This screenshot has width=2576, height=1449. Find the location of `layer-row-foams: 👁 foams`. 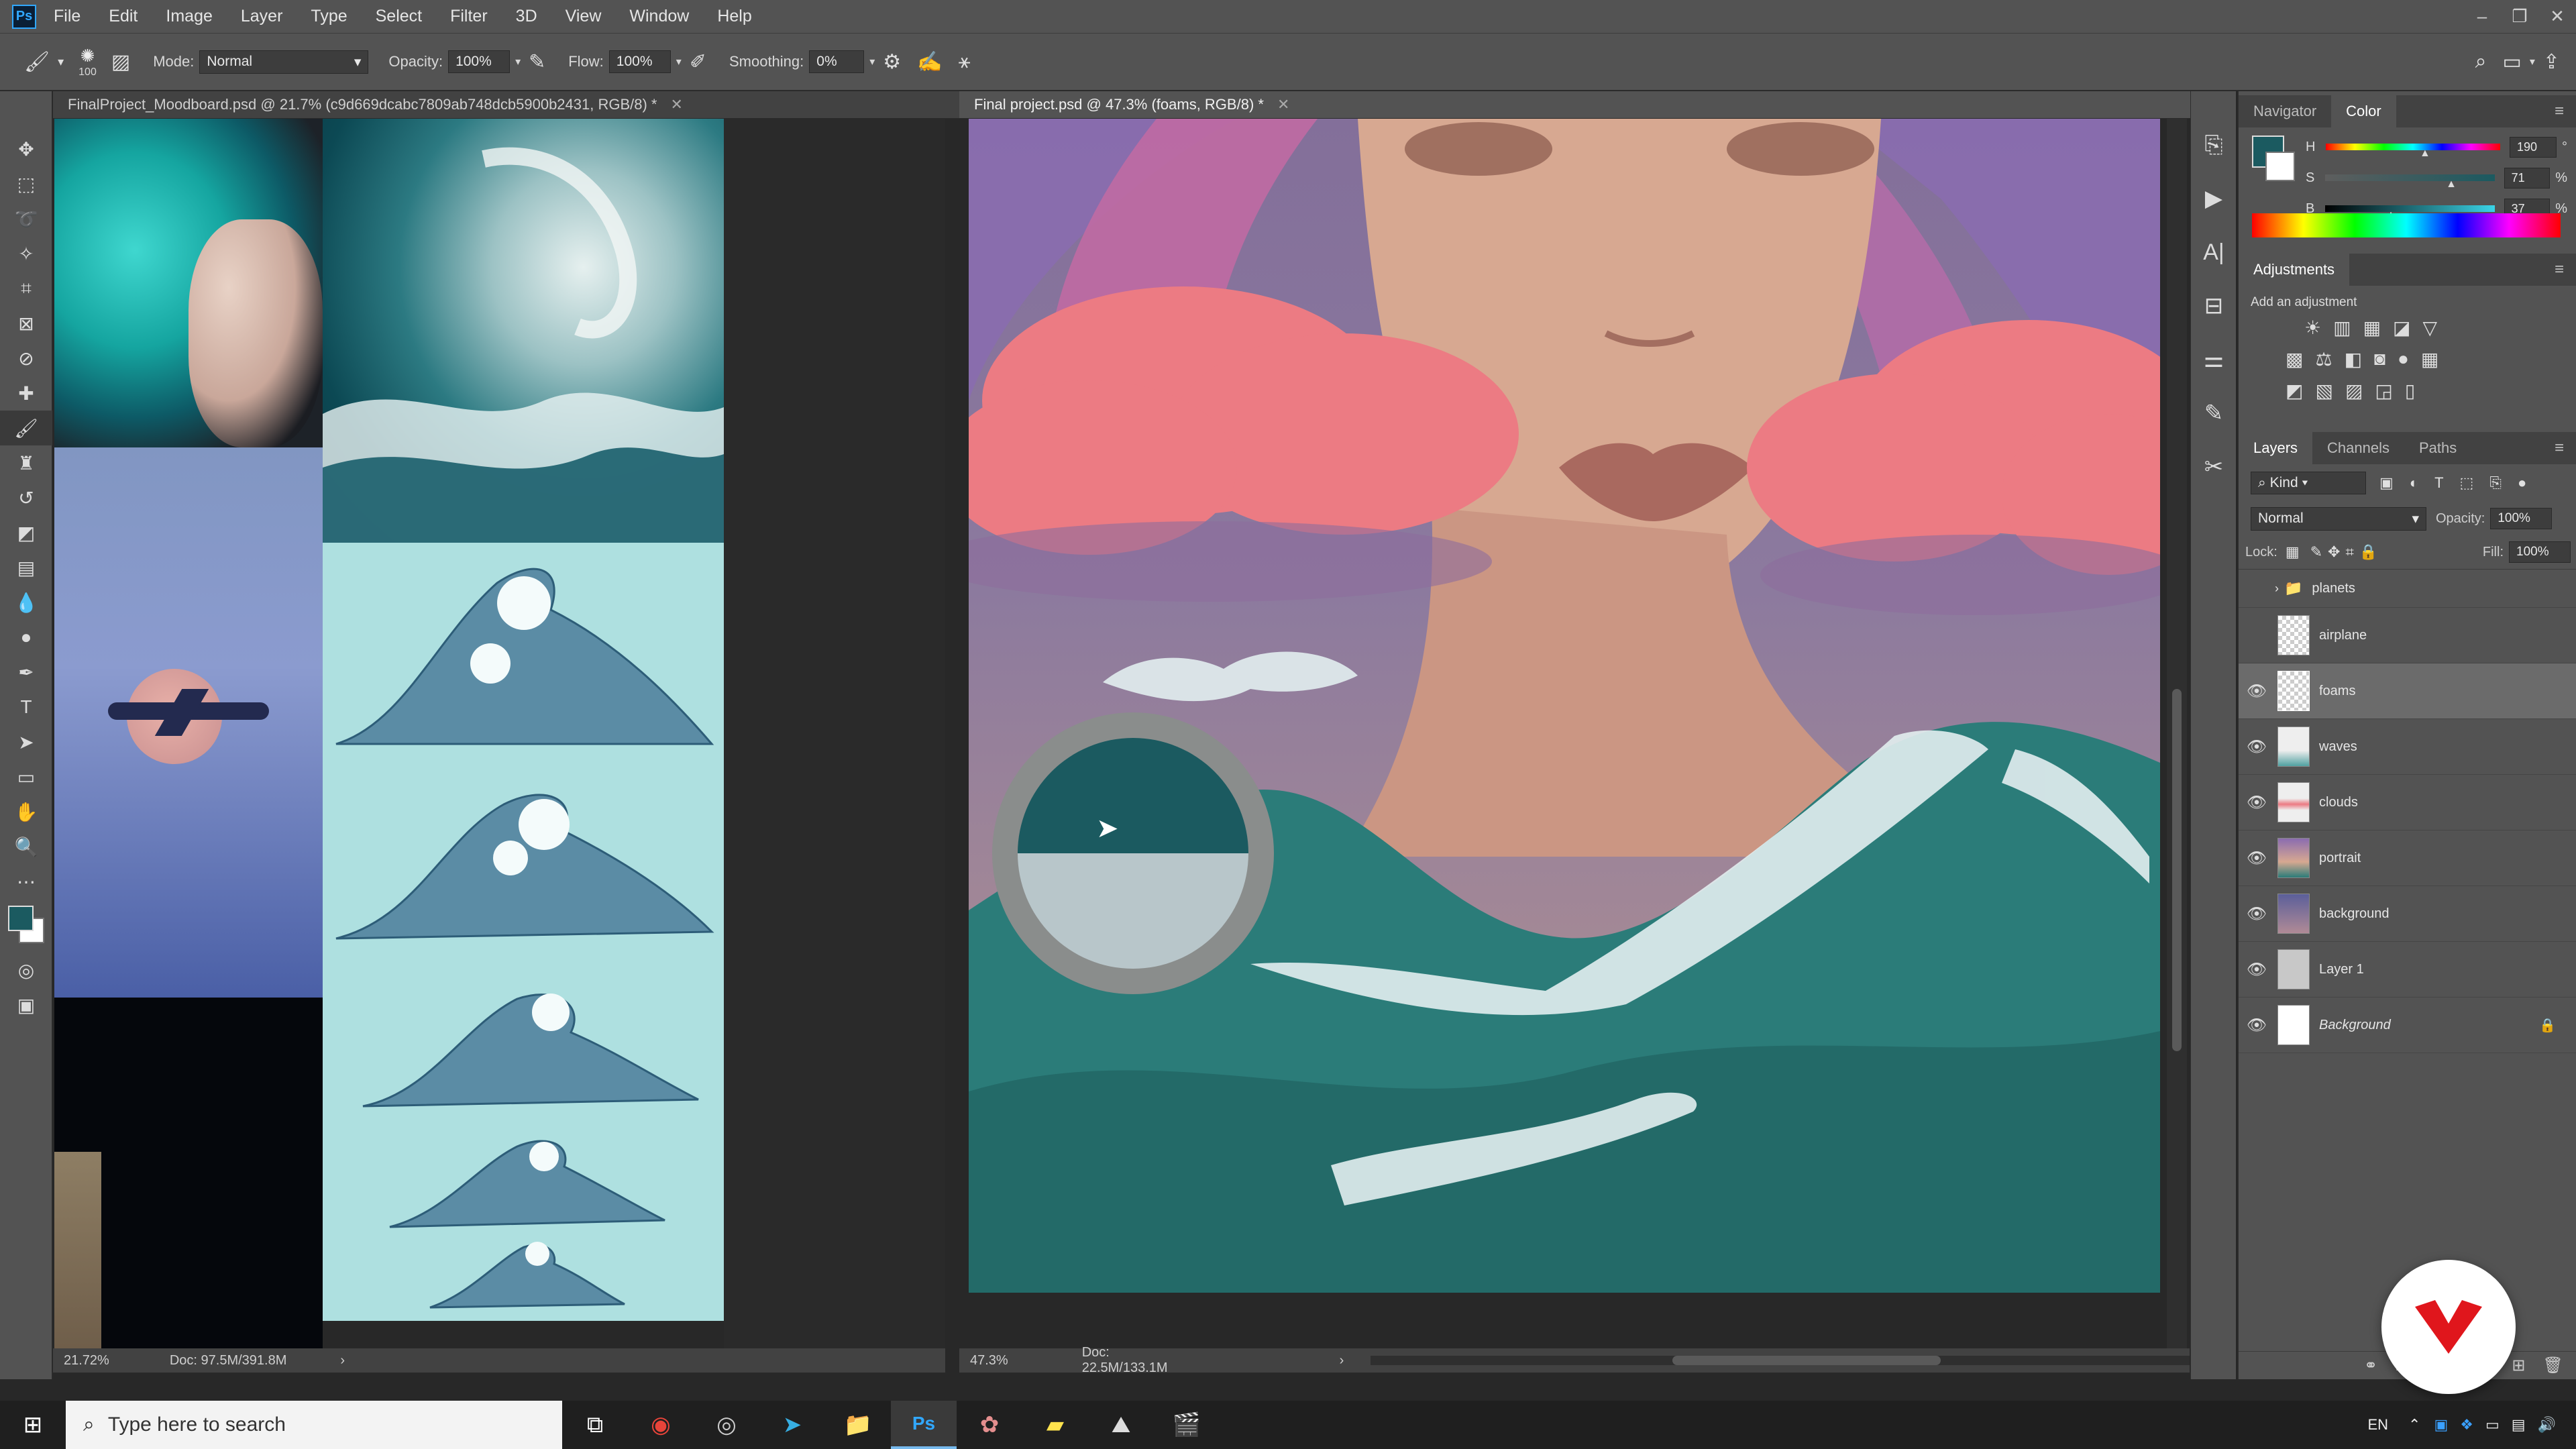

layer-row-foams: 👁 foams is located at coordinates (2407, 691).